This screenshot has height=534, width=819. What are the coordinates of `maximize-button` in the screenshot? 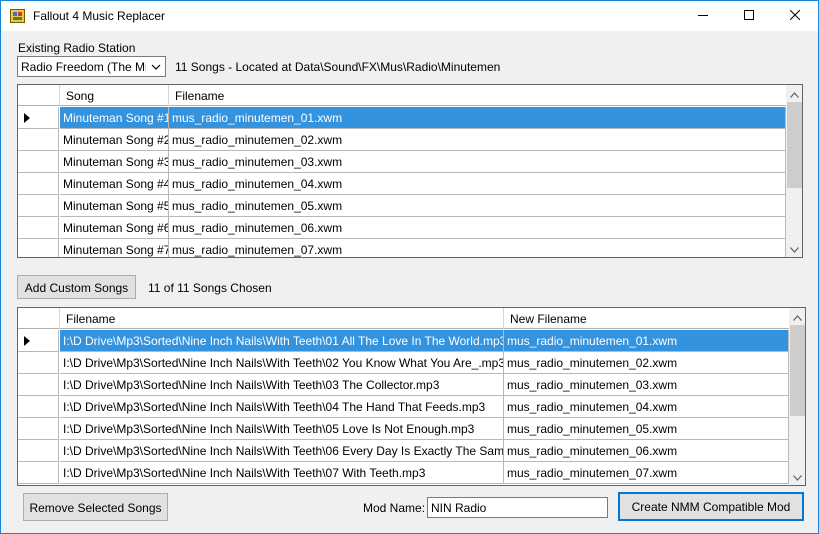 It's located at (749, 16).